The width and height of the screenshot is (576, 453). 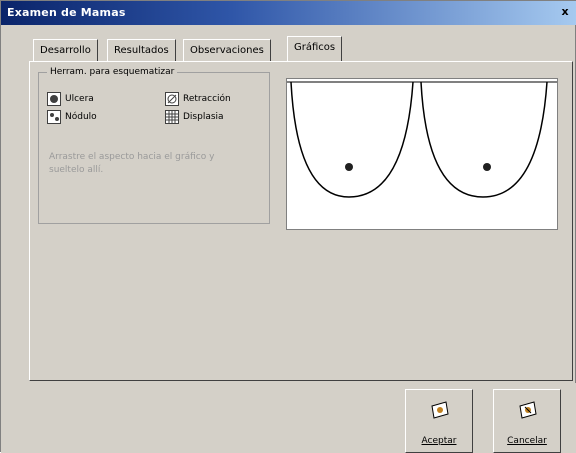 What do you see at coordinates (172, 117) in the screenshot?
I see `dysplasia-icon` at bounding box center [172, 117].